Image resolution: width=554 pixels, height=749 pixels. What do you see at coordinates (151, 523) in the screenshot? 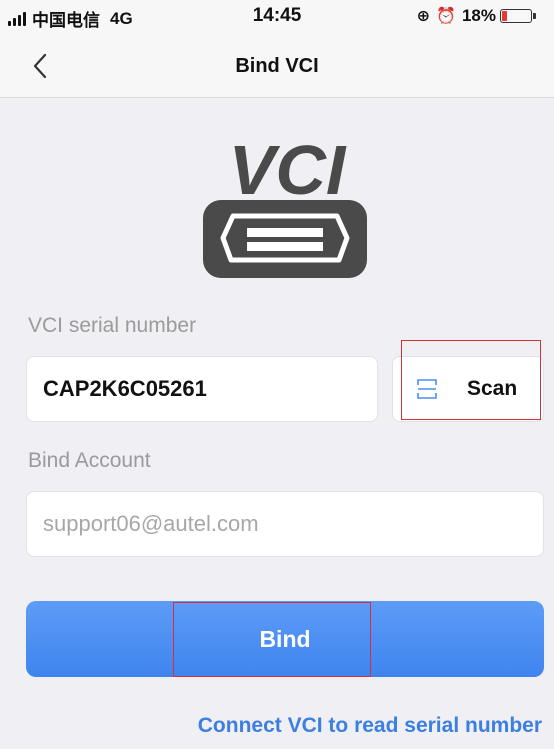
I see `bind-account-value: support06@autel.com` at bounding box center [151, 523].